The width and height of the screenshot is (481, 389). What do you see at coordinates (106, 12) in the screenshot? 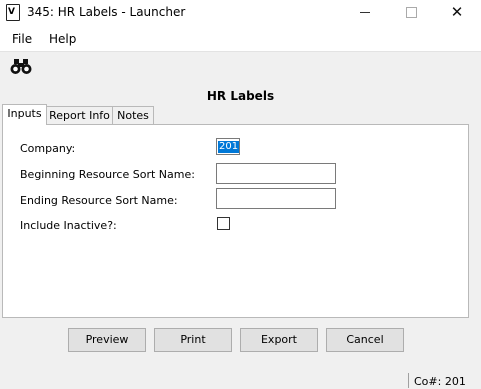
I see `window-title: 345: HR Labels - Launcher` at bounding box center [106, 12].